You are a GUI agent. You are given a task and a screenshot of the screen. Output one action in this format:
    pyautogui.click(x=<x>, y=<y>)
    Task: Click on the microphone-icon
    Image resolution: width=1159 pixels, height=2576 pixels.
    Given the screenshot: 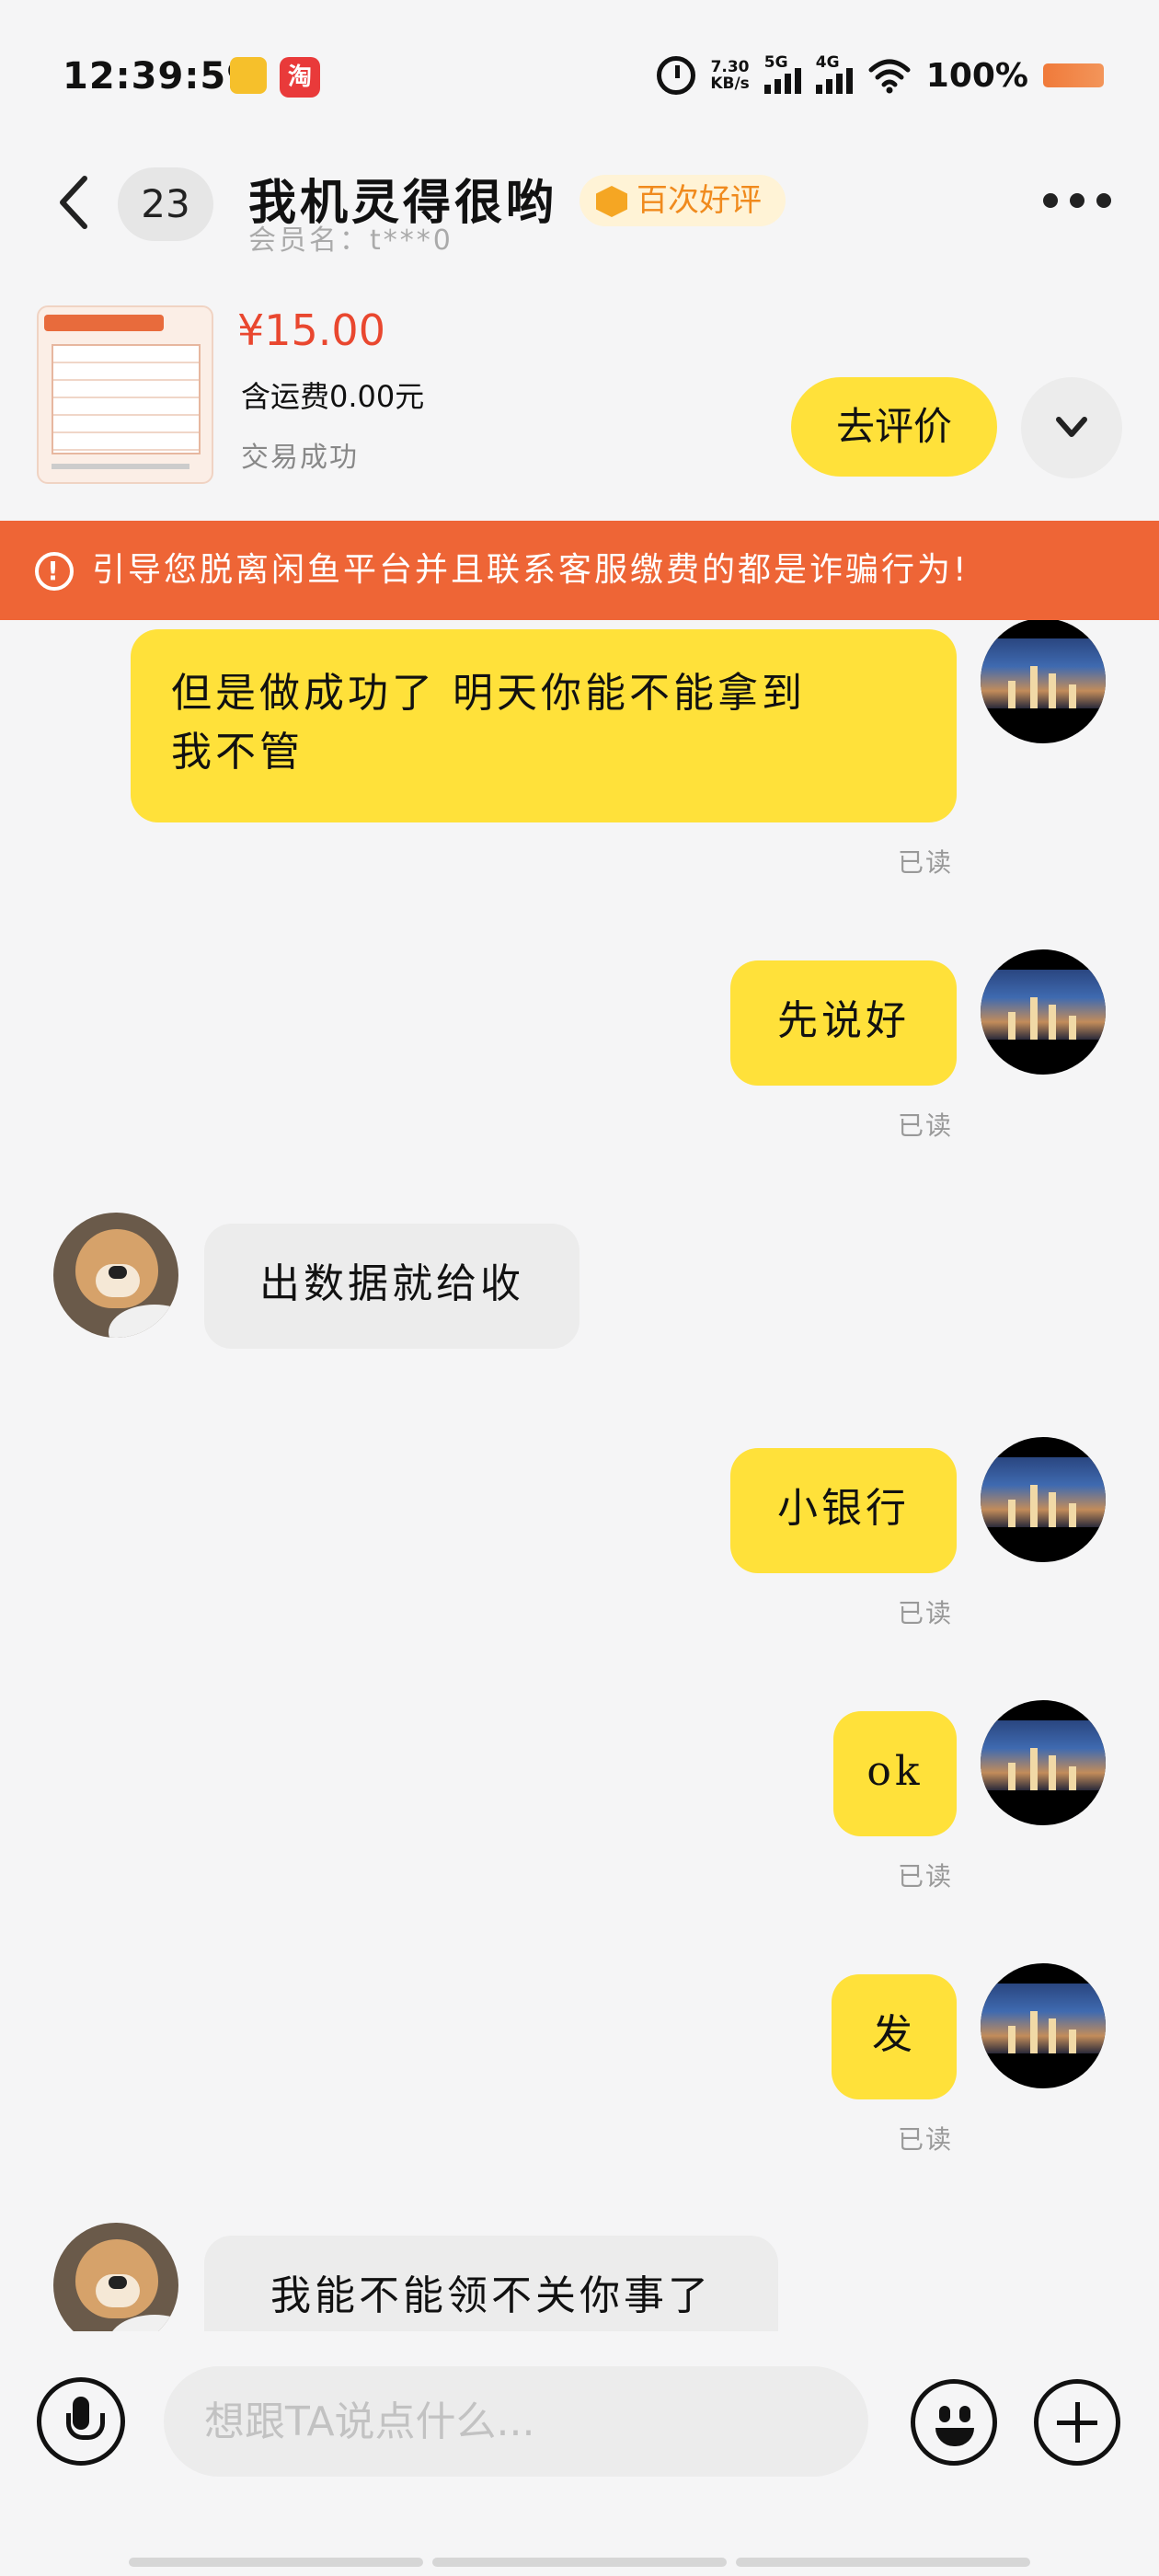 What is the action you would take?
    pyautogui.click(x=81, y=2421)
    